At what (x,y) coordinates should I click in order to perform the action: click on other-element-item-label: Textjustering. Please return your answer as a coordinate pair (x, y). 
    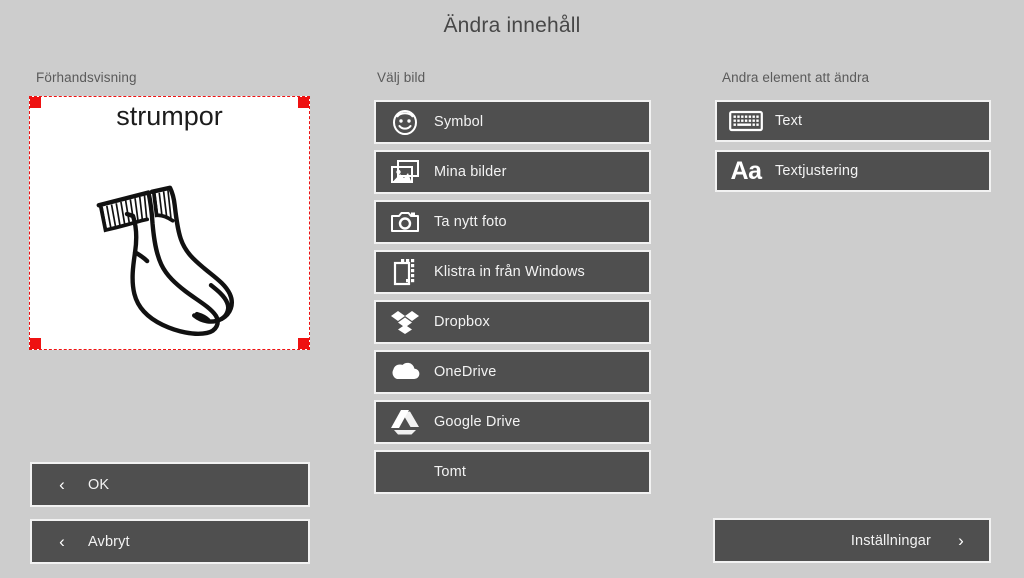
    Looking at the image, I should click on (817, 171).